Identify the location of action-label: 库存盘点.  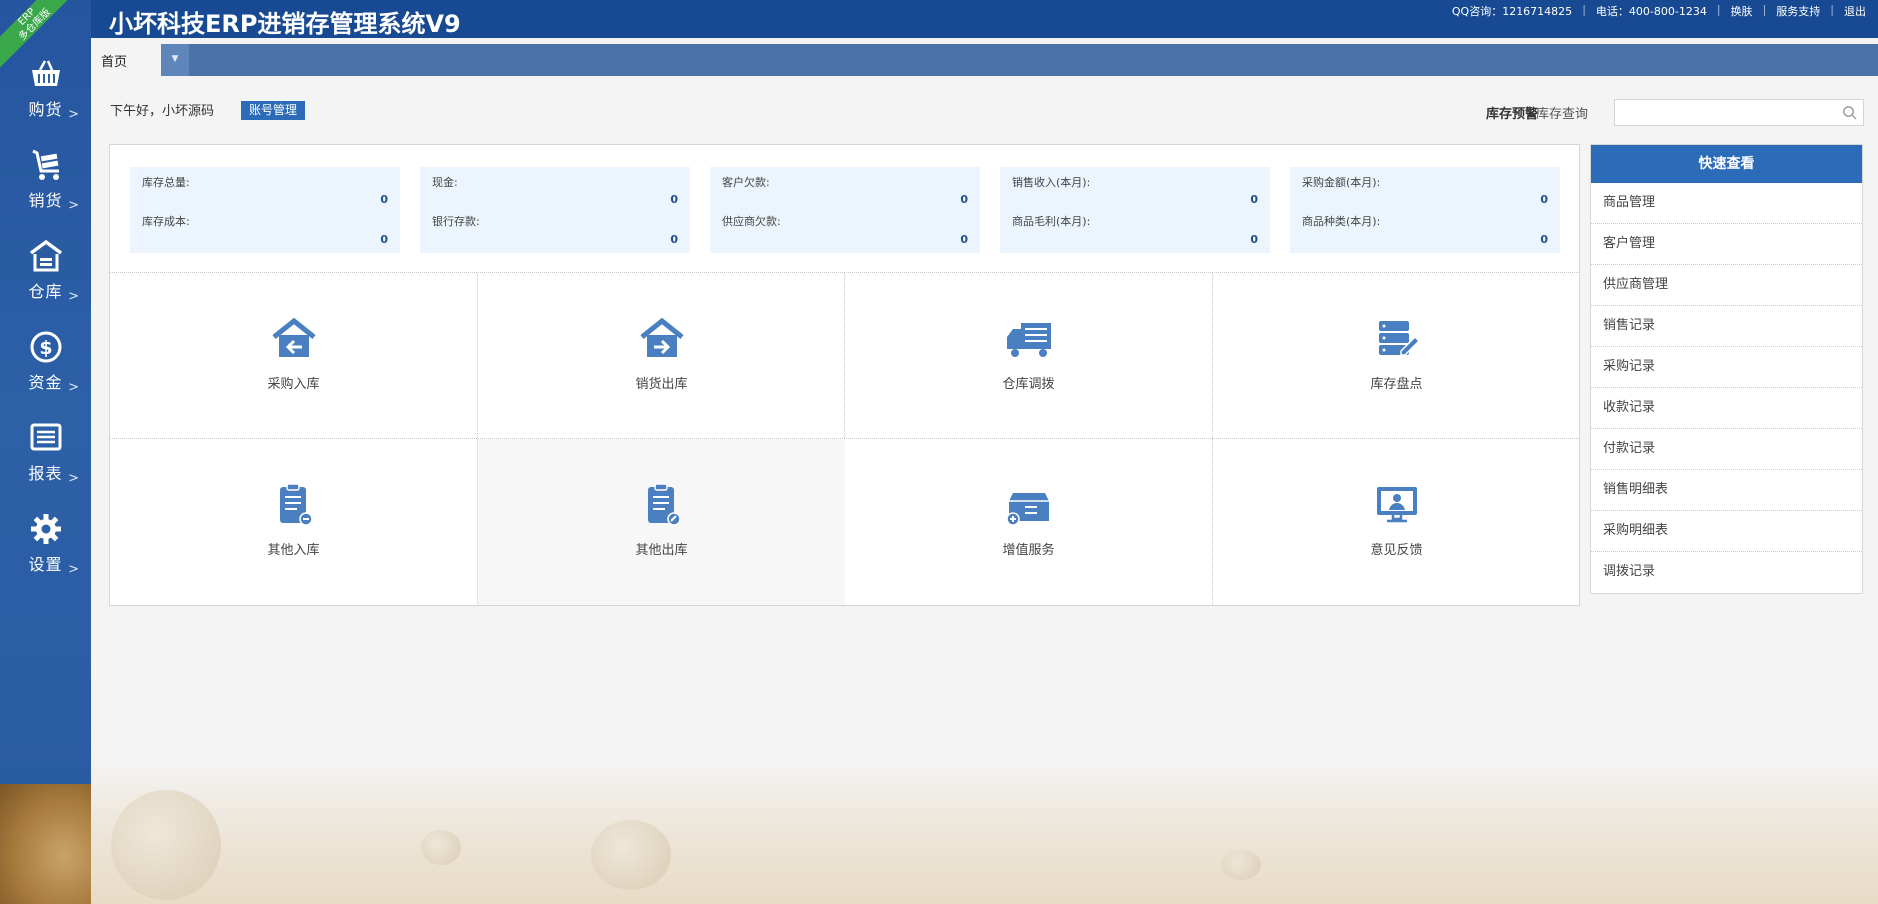
(1396, 384).